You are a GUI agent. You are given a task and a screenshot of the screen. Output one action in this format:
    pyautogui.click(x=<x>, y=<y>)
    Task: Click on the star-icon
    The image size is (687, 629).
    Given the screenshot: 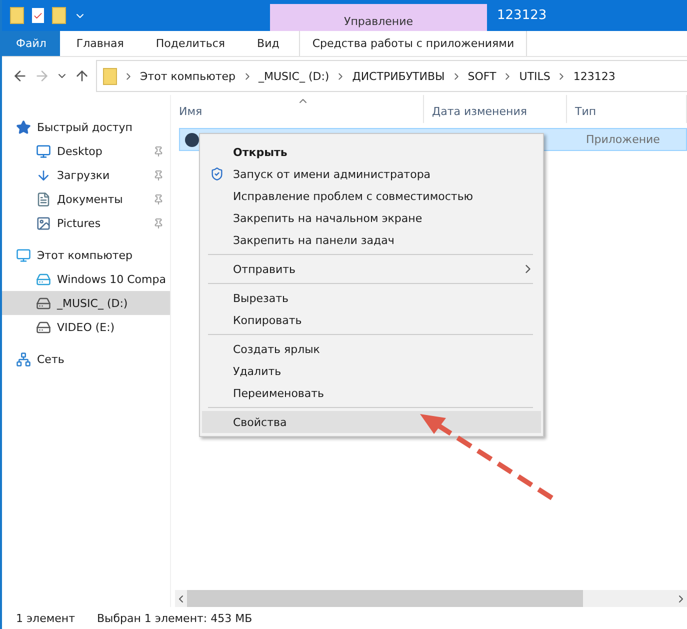 What is the action you would take?
    pyautogui.click(x=23, y=127)
    